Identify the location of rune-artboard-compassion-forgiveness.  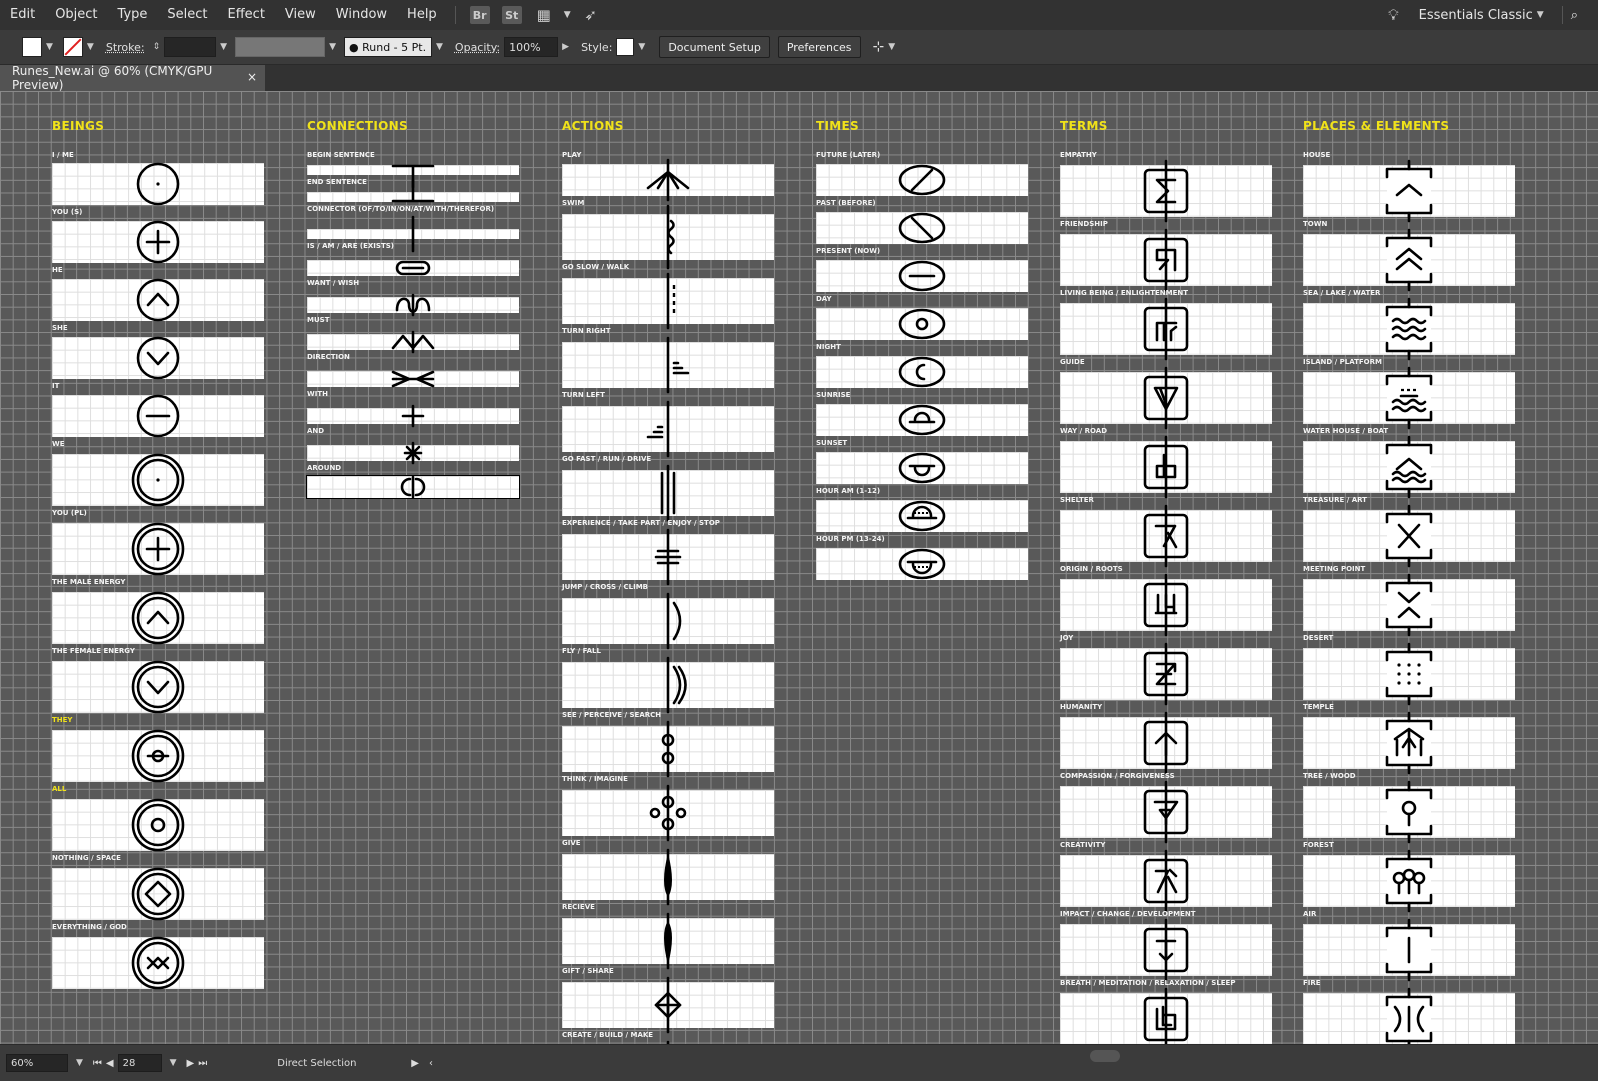
(1166, 812).